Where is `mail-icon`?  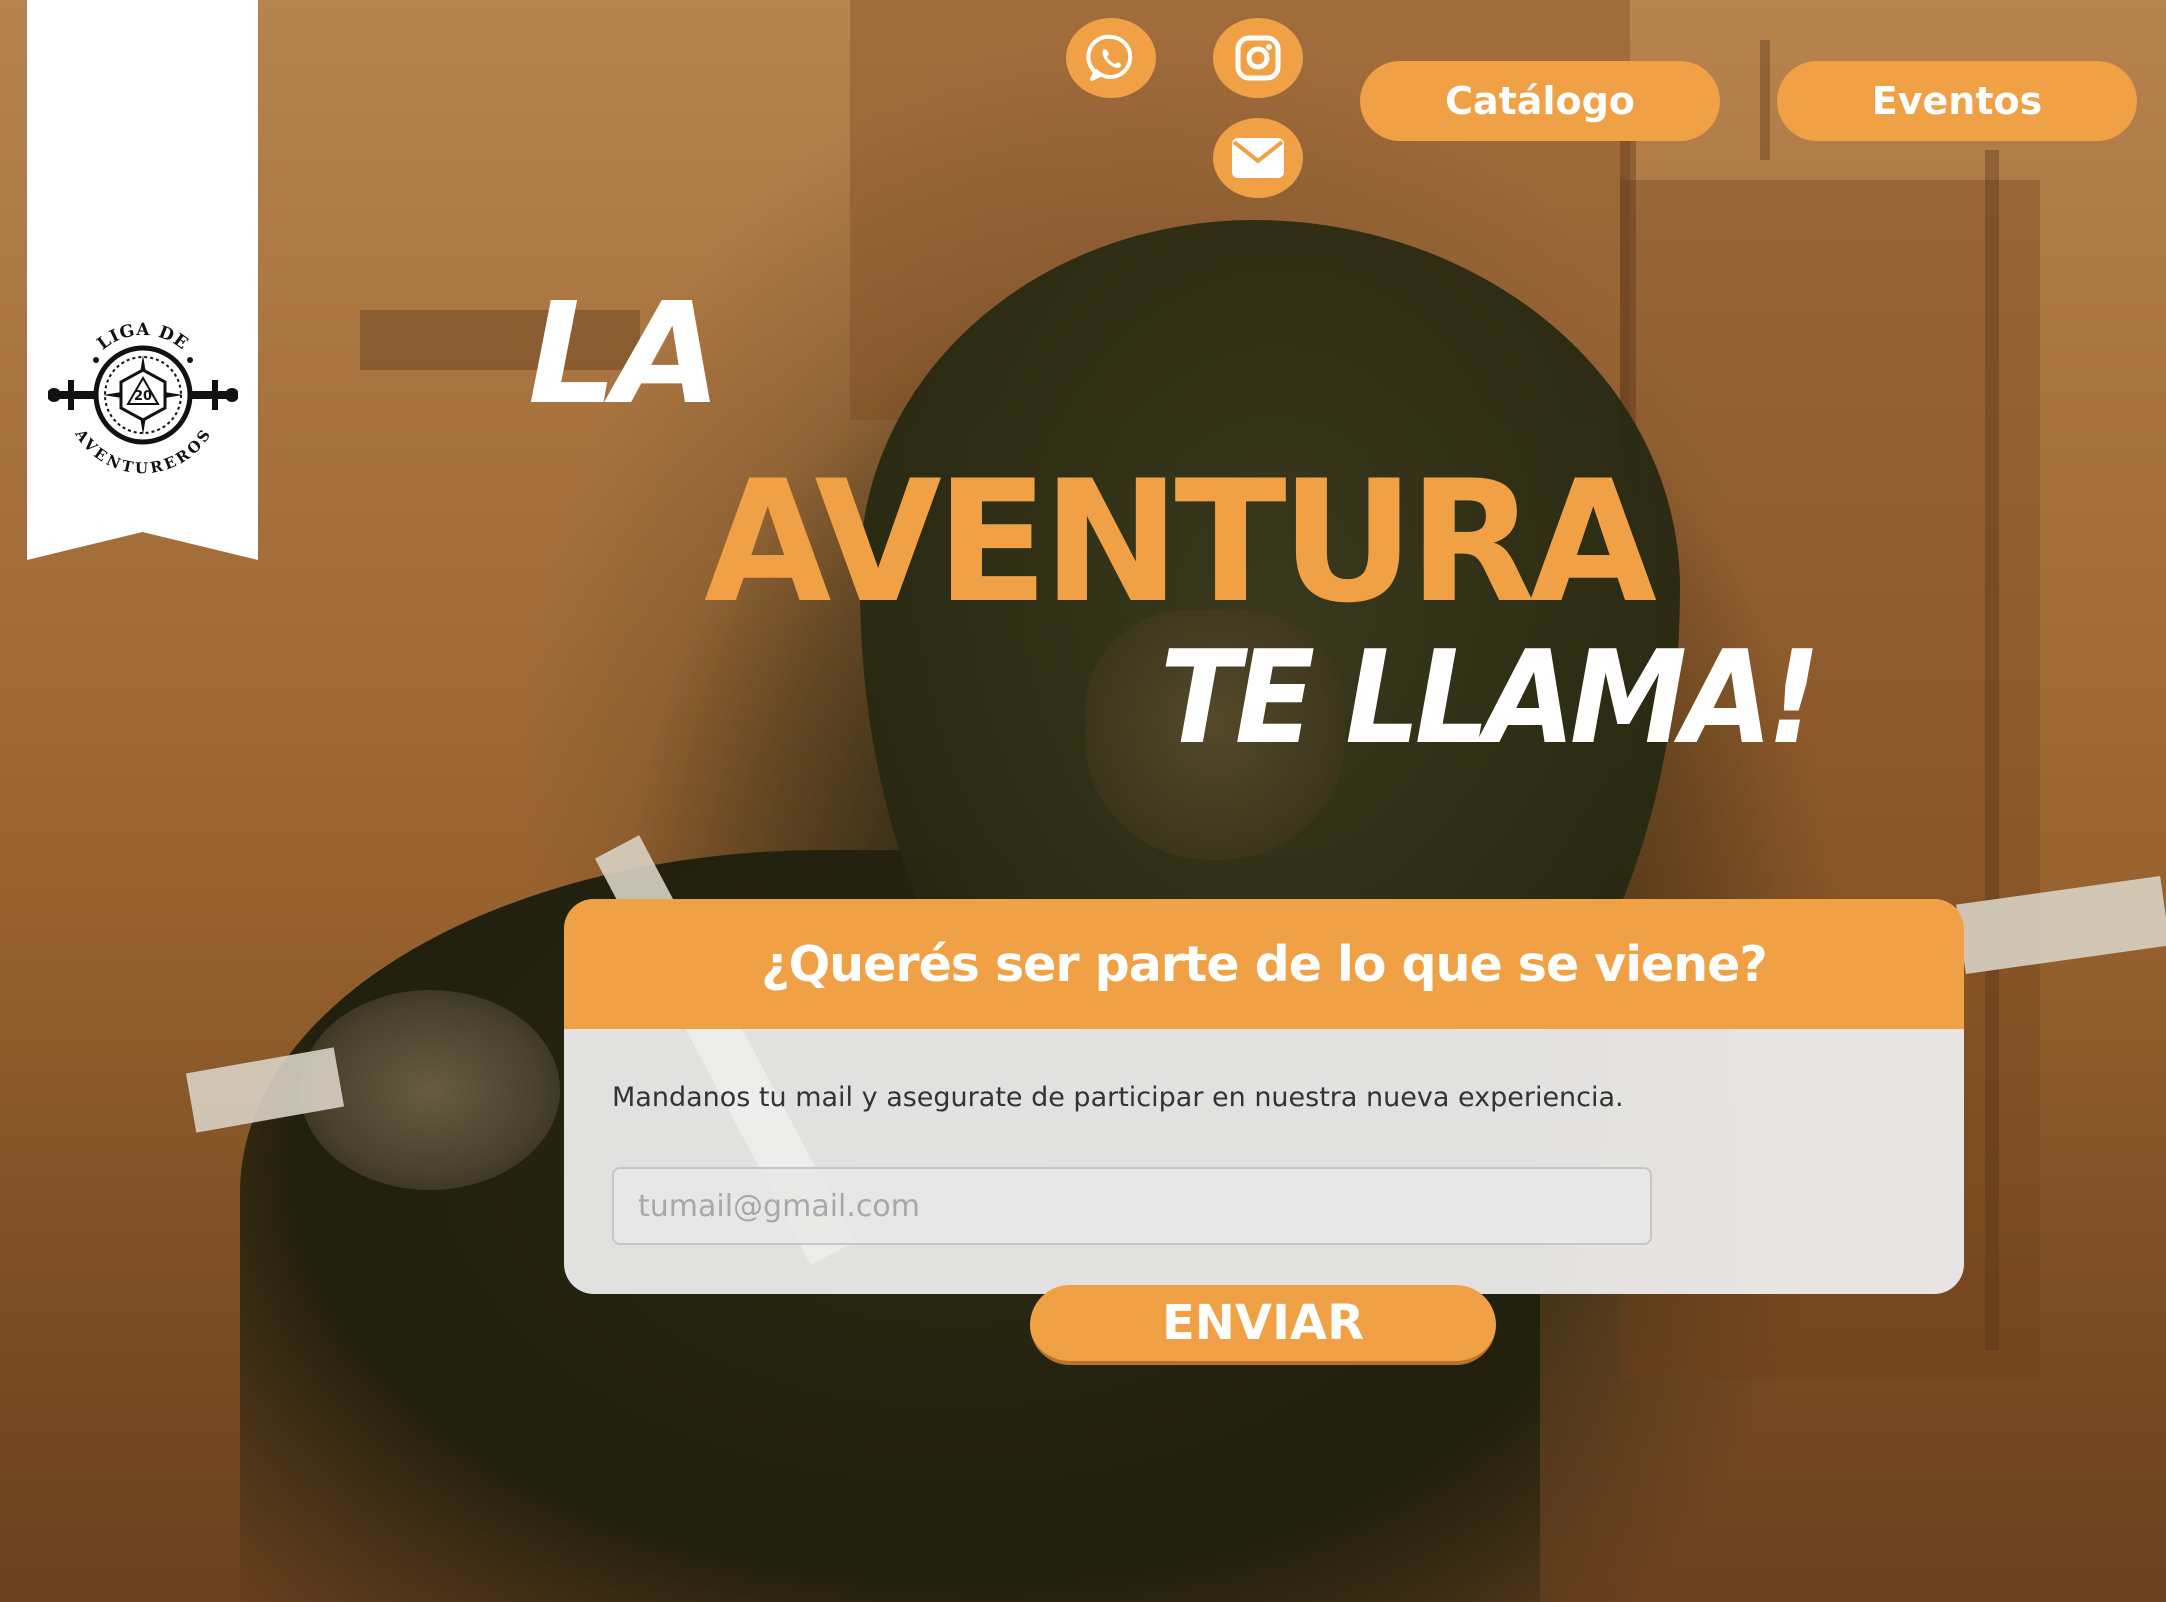
mail-icon is located at coordinates (1258, 158).